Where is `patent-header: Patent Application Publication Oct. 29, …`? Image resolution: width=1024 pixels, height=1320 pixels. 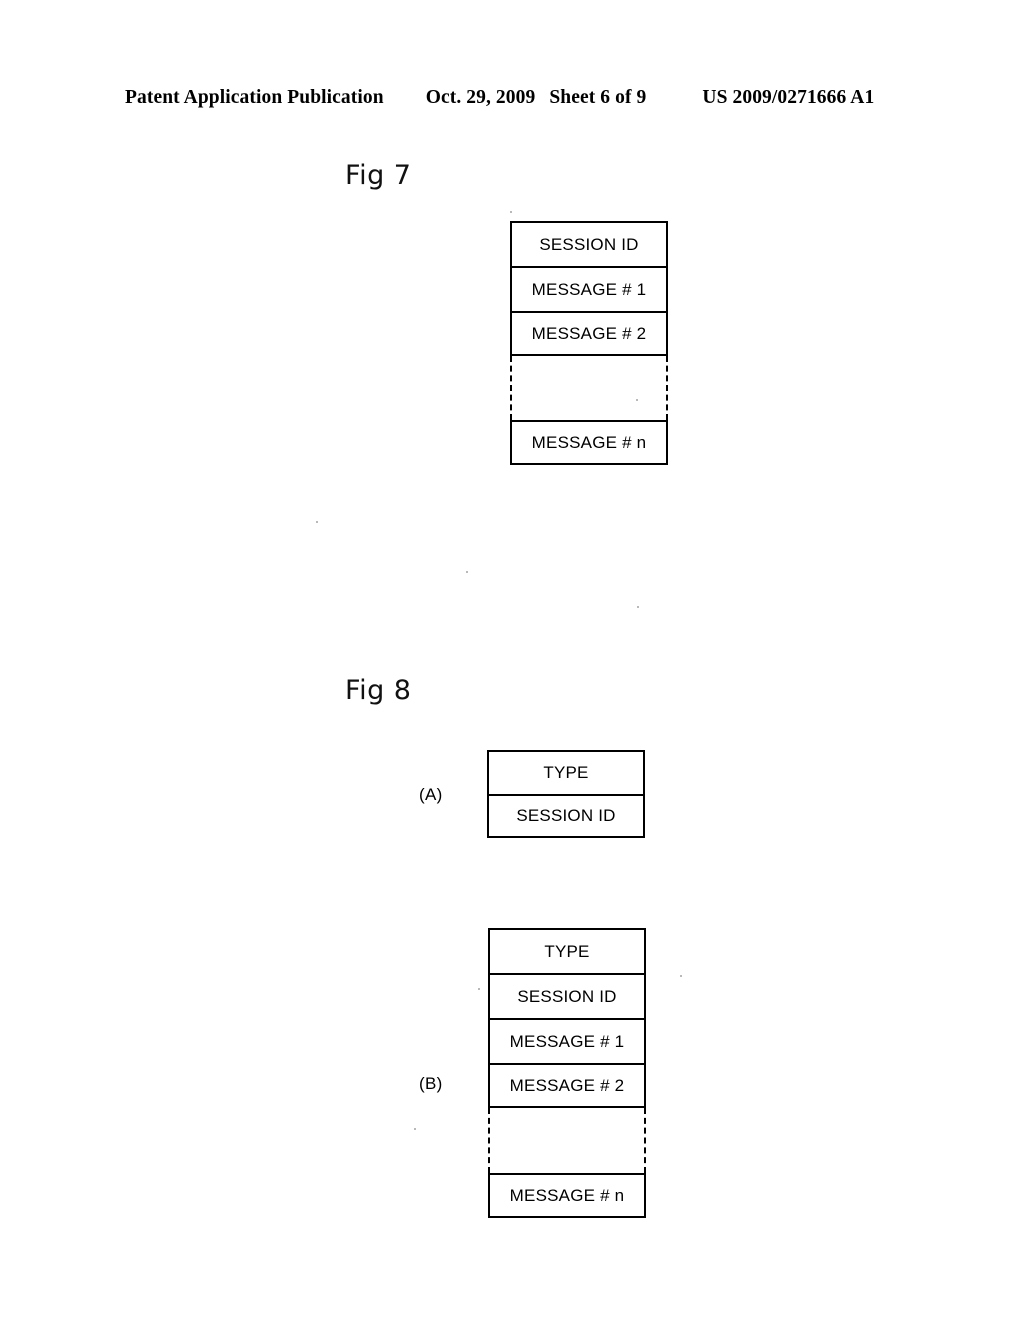
patent-header: Patent Application Publication Oct. 29, … is located at coordinates (512, 100).